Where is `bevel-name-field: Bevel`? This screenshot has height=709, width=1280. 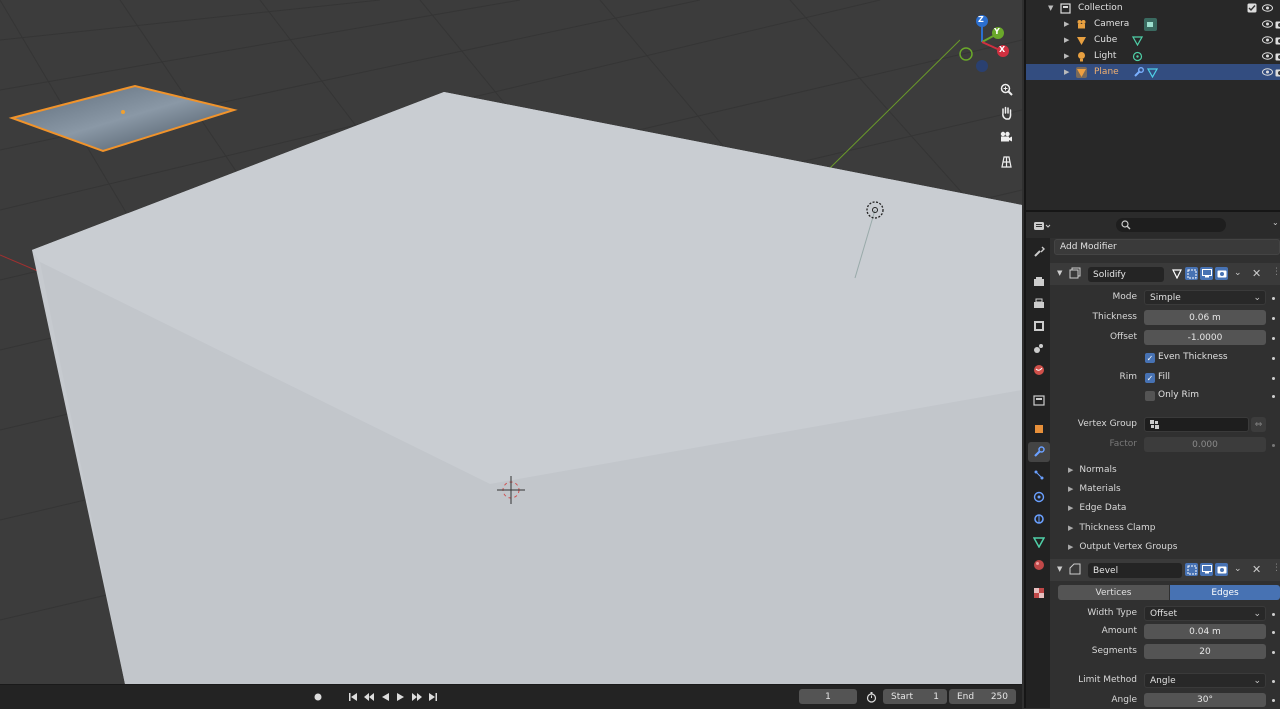 bevel-name-field: Bevel is located at coordinates (1135, 570).